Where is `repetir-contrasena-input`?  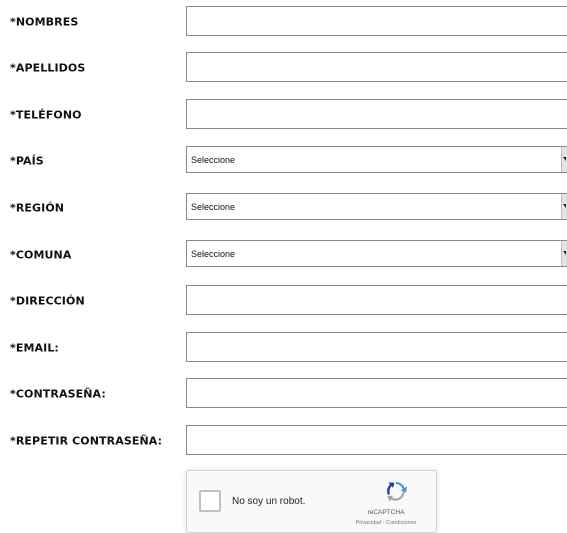
repetir-contrasena-input is located at coordinates (376, 440).